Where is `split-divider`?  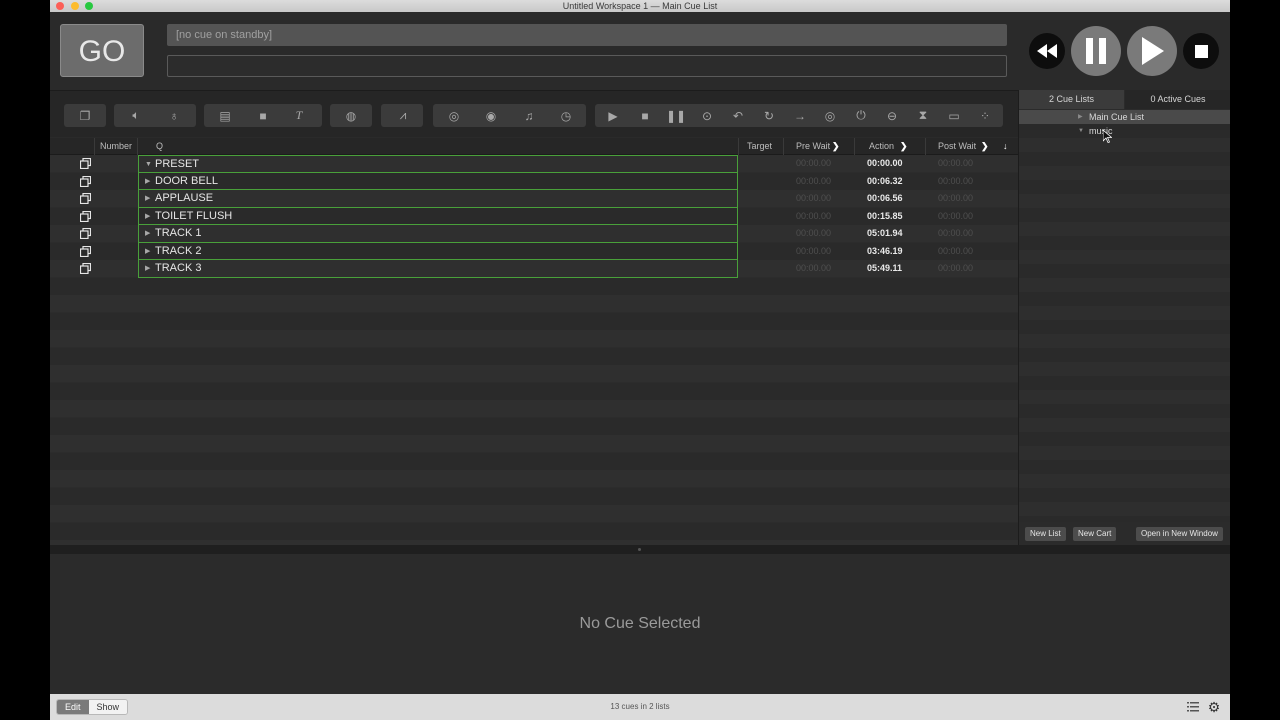 split-divider is located at coordinates (640, 549).